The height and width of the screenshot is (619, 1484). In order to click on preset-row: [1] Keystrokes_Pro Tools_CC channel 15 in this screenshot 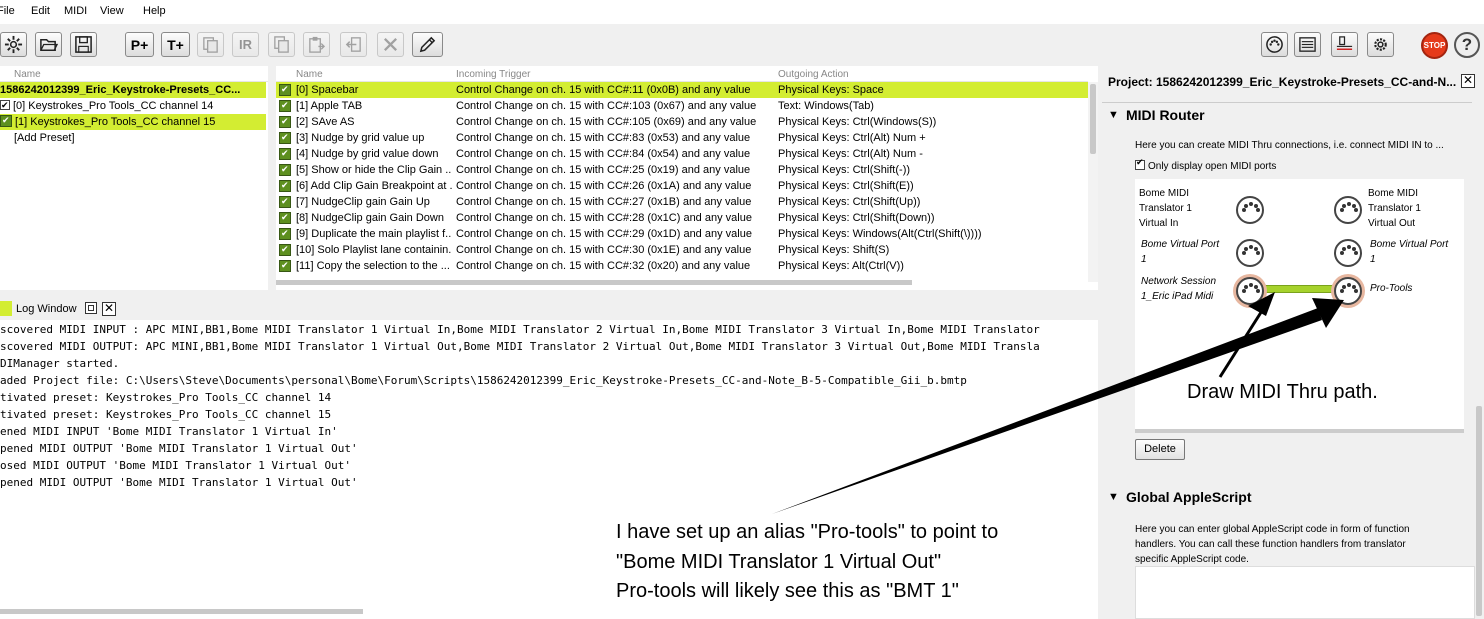, I will do `click(133, 122)`.